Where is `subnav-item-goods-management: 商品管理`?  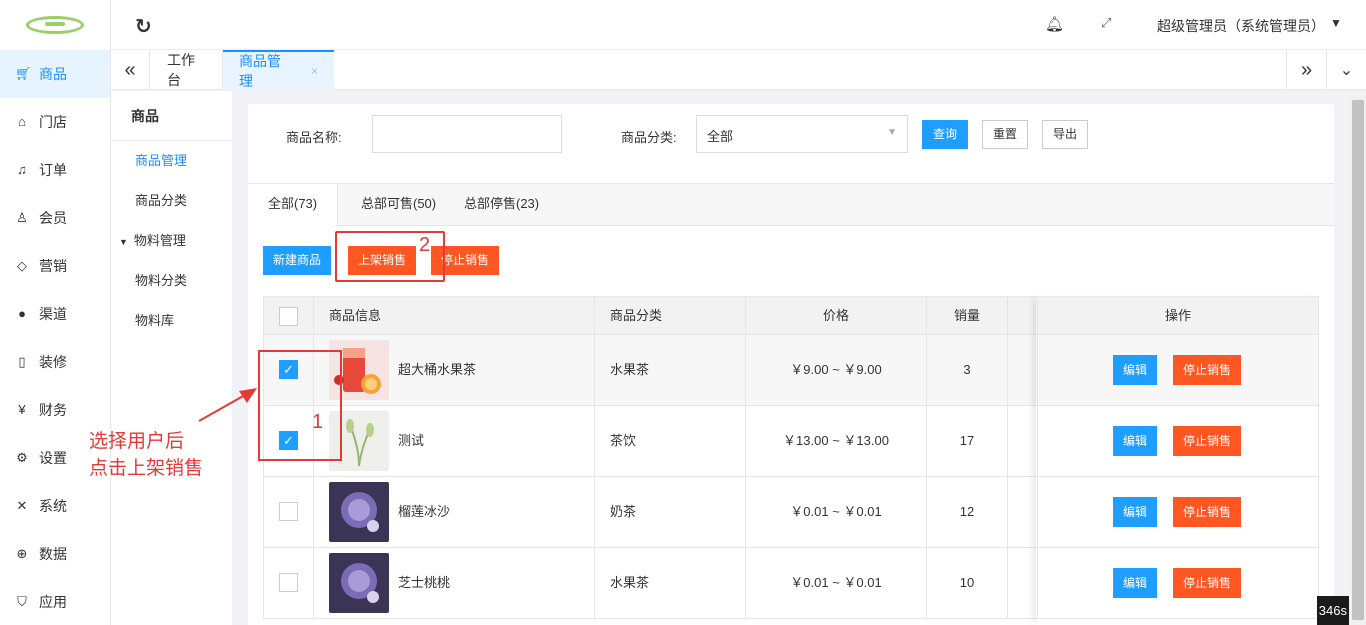 subnav-item-goods-management: 商品管理 is located at coordinates (171, 161).